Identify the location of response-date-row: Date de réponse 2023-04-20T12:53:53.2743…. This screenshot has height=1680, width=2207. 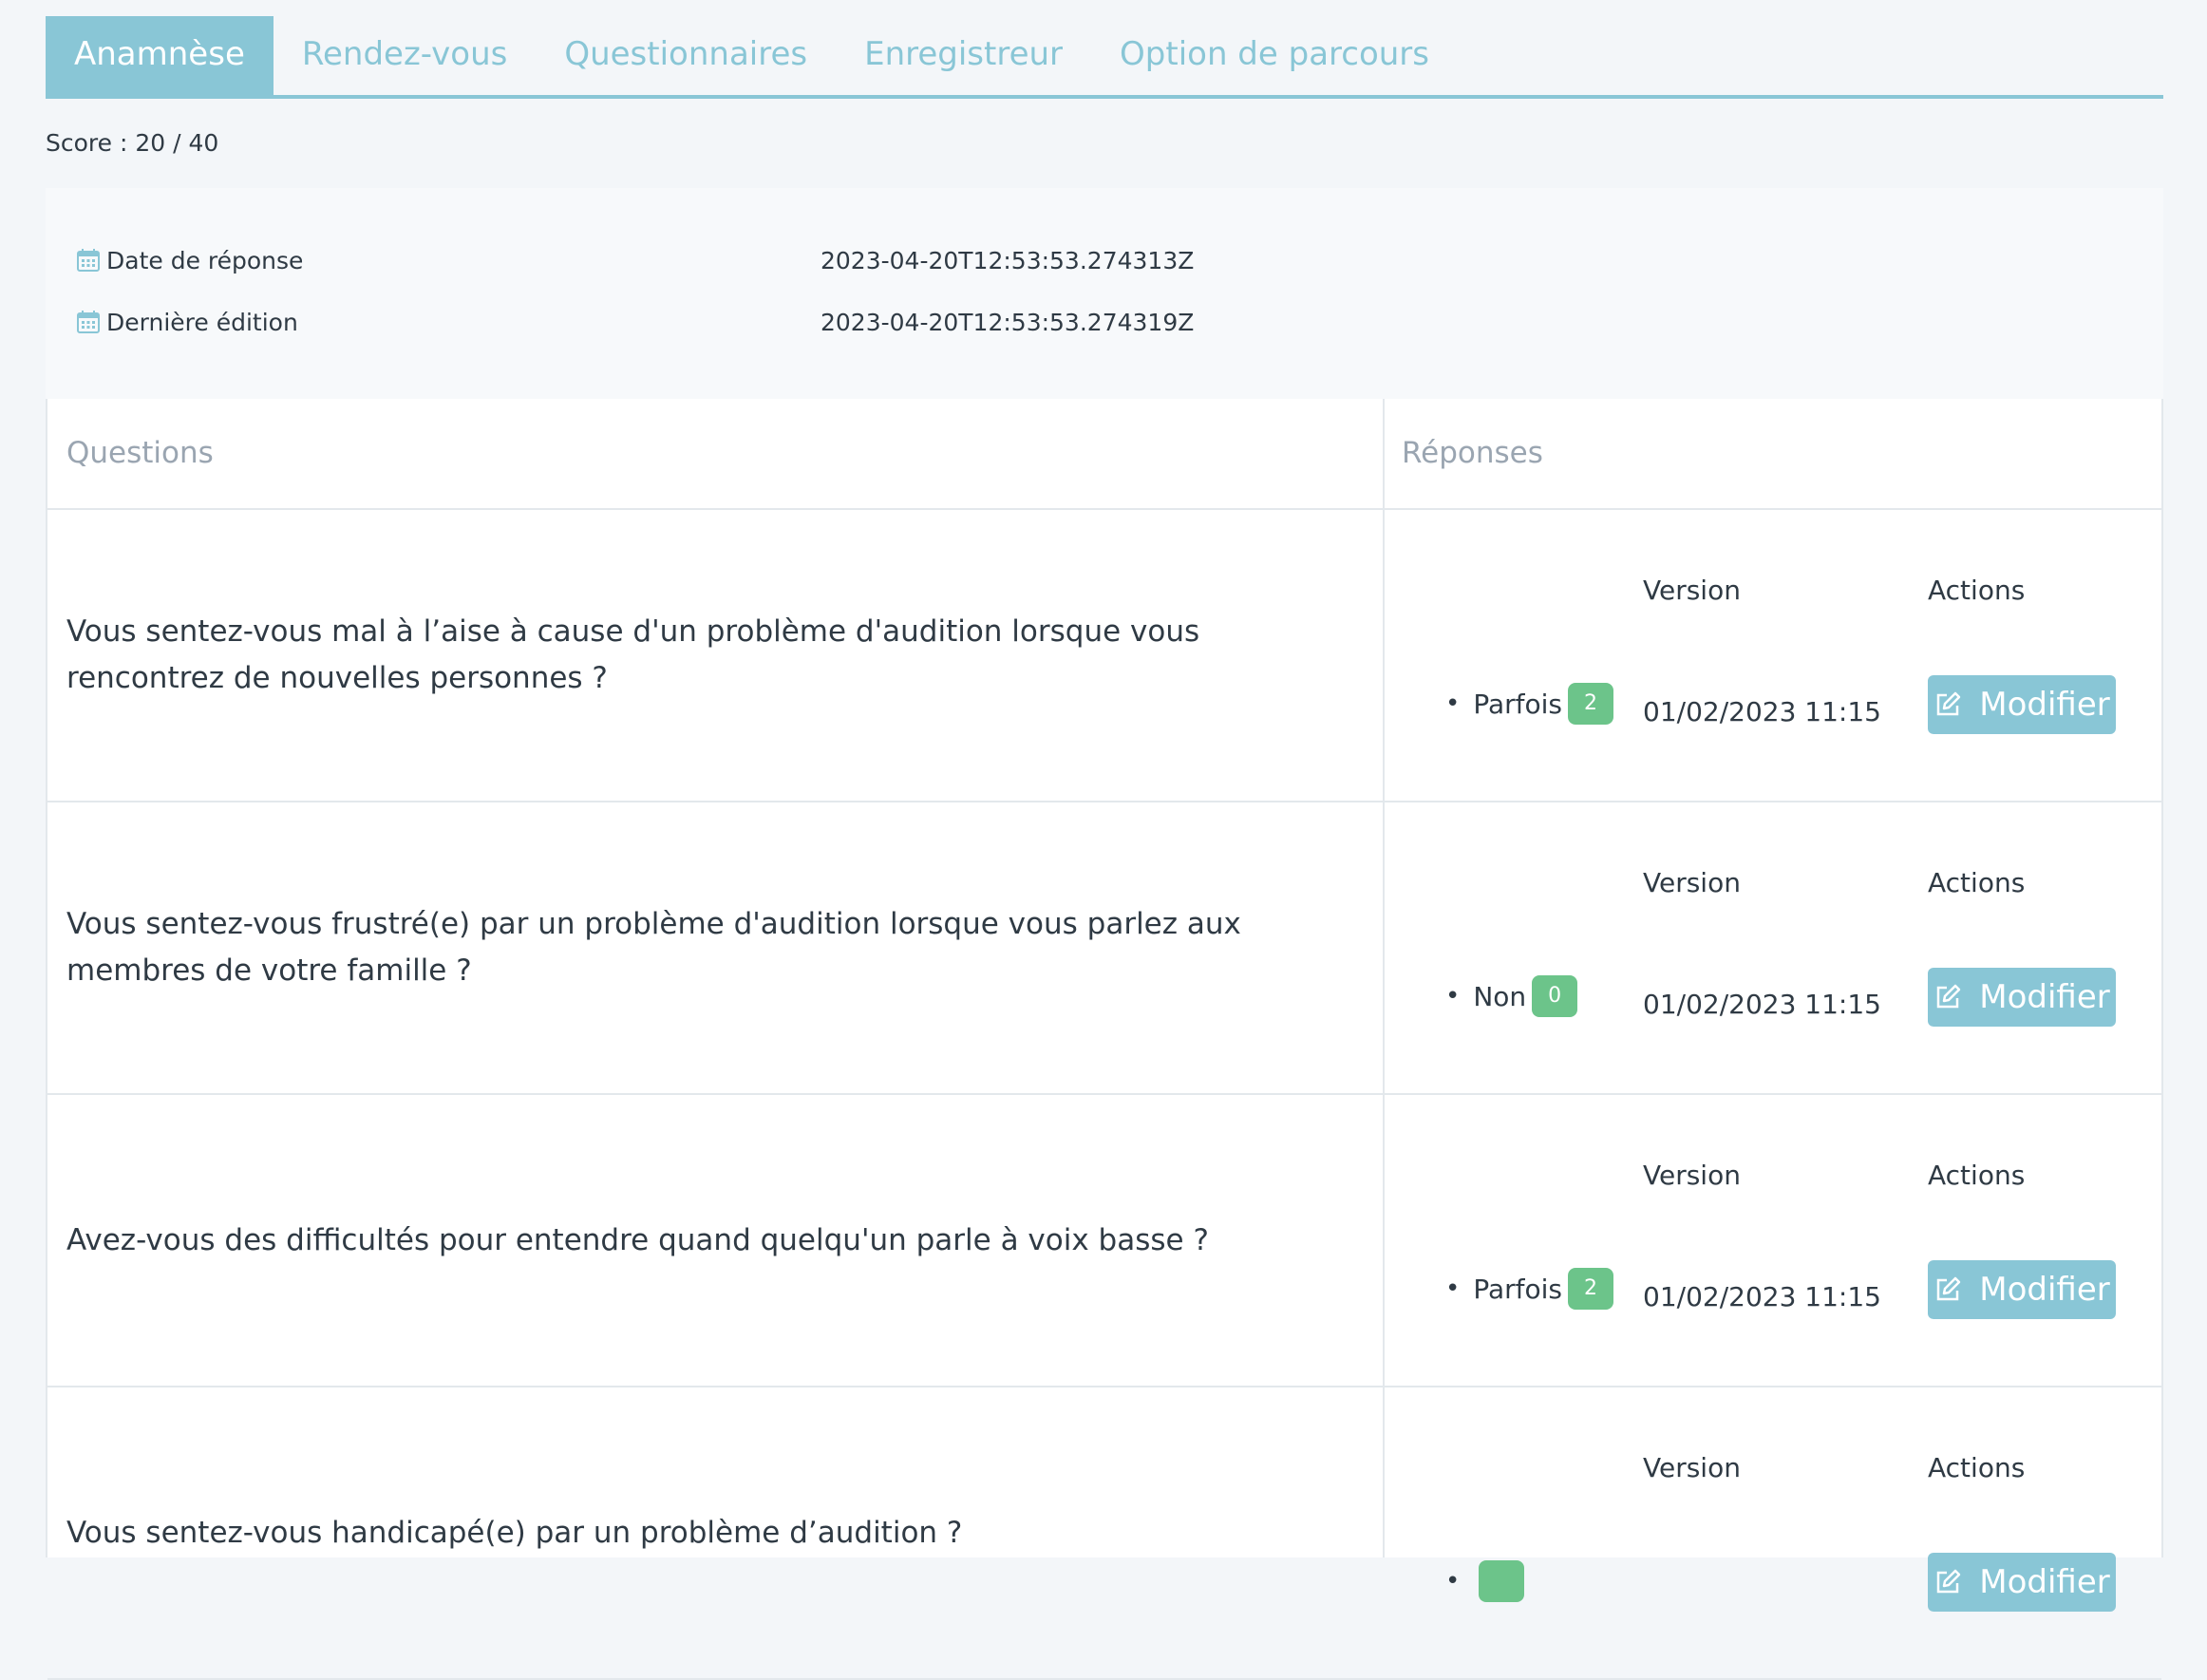
(635, 260).